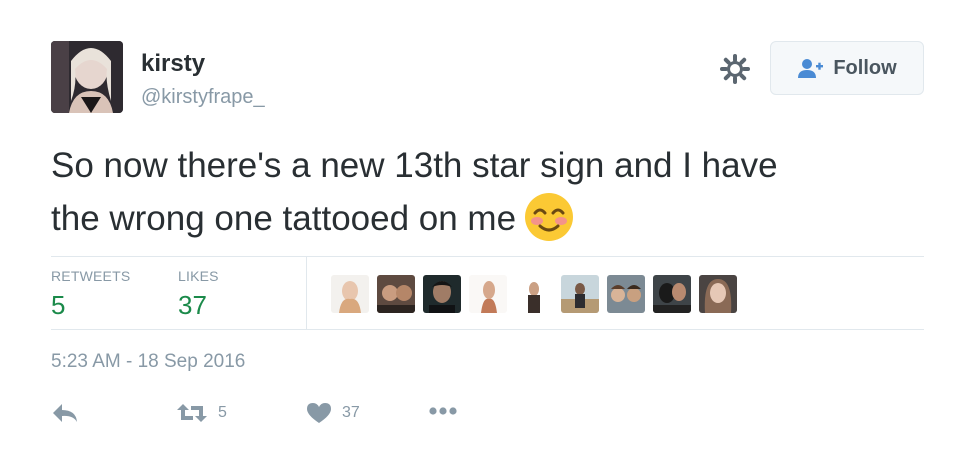 The width and height of the screenshot is (976, 475). What do you see at coordinates (192, 413) in the screenshot?
I see `retweet-icon` at bounding box center [192, 413].